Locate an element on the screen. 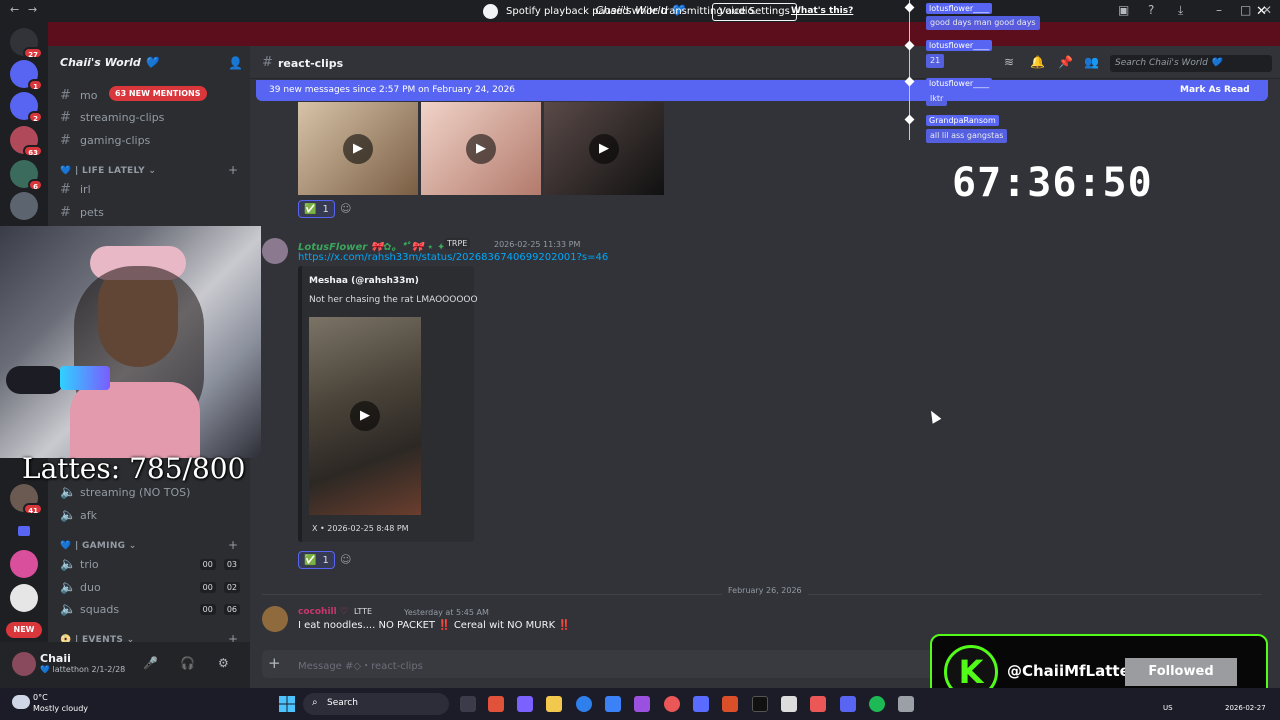 This screenshot has height=720, width=1280. category-life-lately: 💙 | LIFE LATELY ⌄ is located at coordinates (108, 171).